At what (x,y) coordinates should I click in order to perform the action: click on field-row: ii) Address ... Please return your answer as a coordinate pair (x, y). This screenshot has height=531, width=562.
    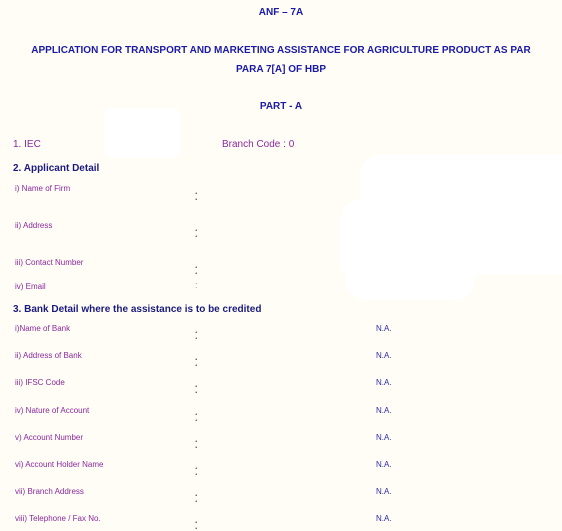
    Looking at the image, I should click on (281, 230).